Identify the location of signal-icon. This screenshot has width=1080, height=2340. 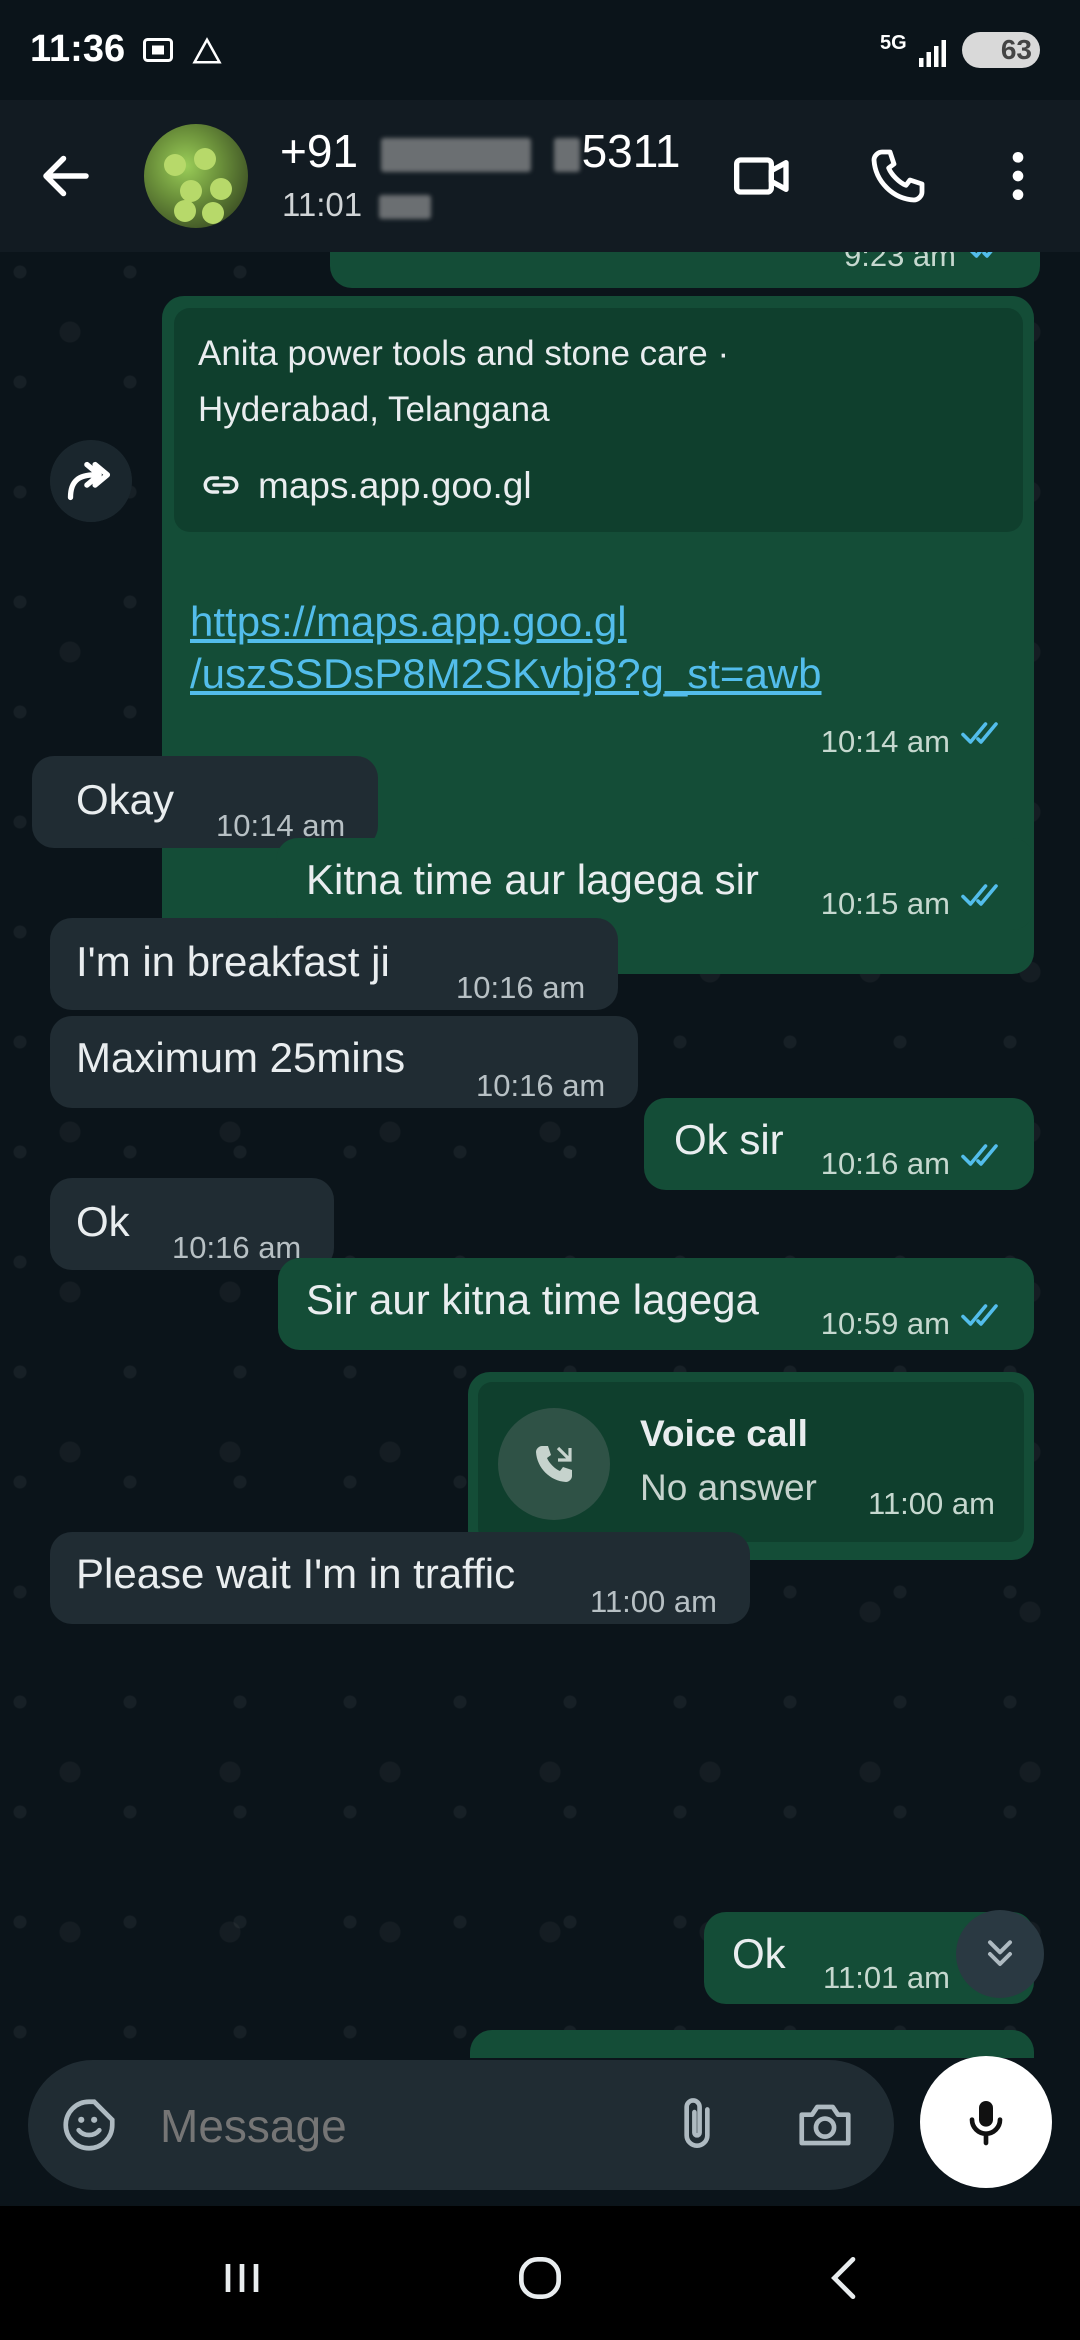
(932, 53).